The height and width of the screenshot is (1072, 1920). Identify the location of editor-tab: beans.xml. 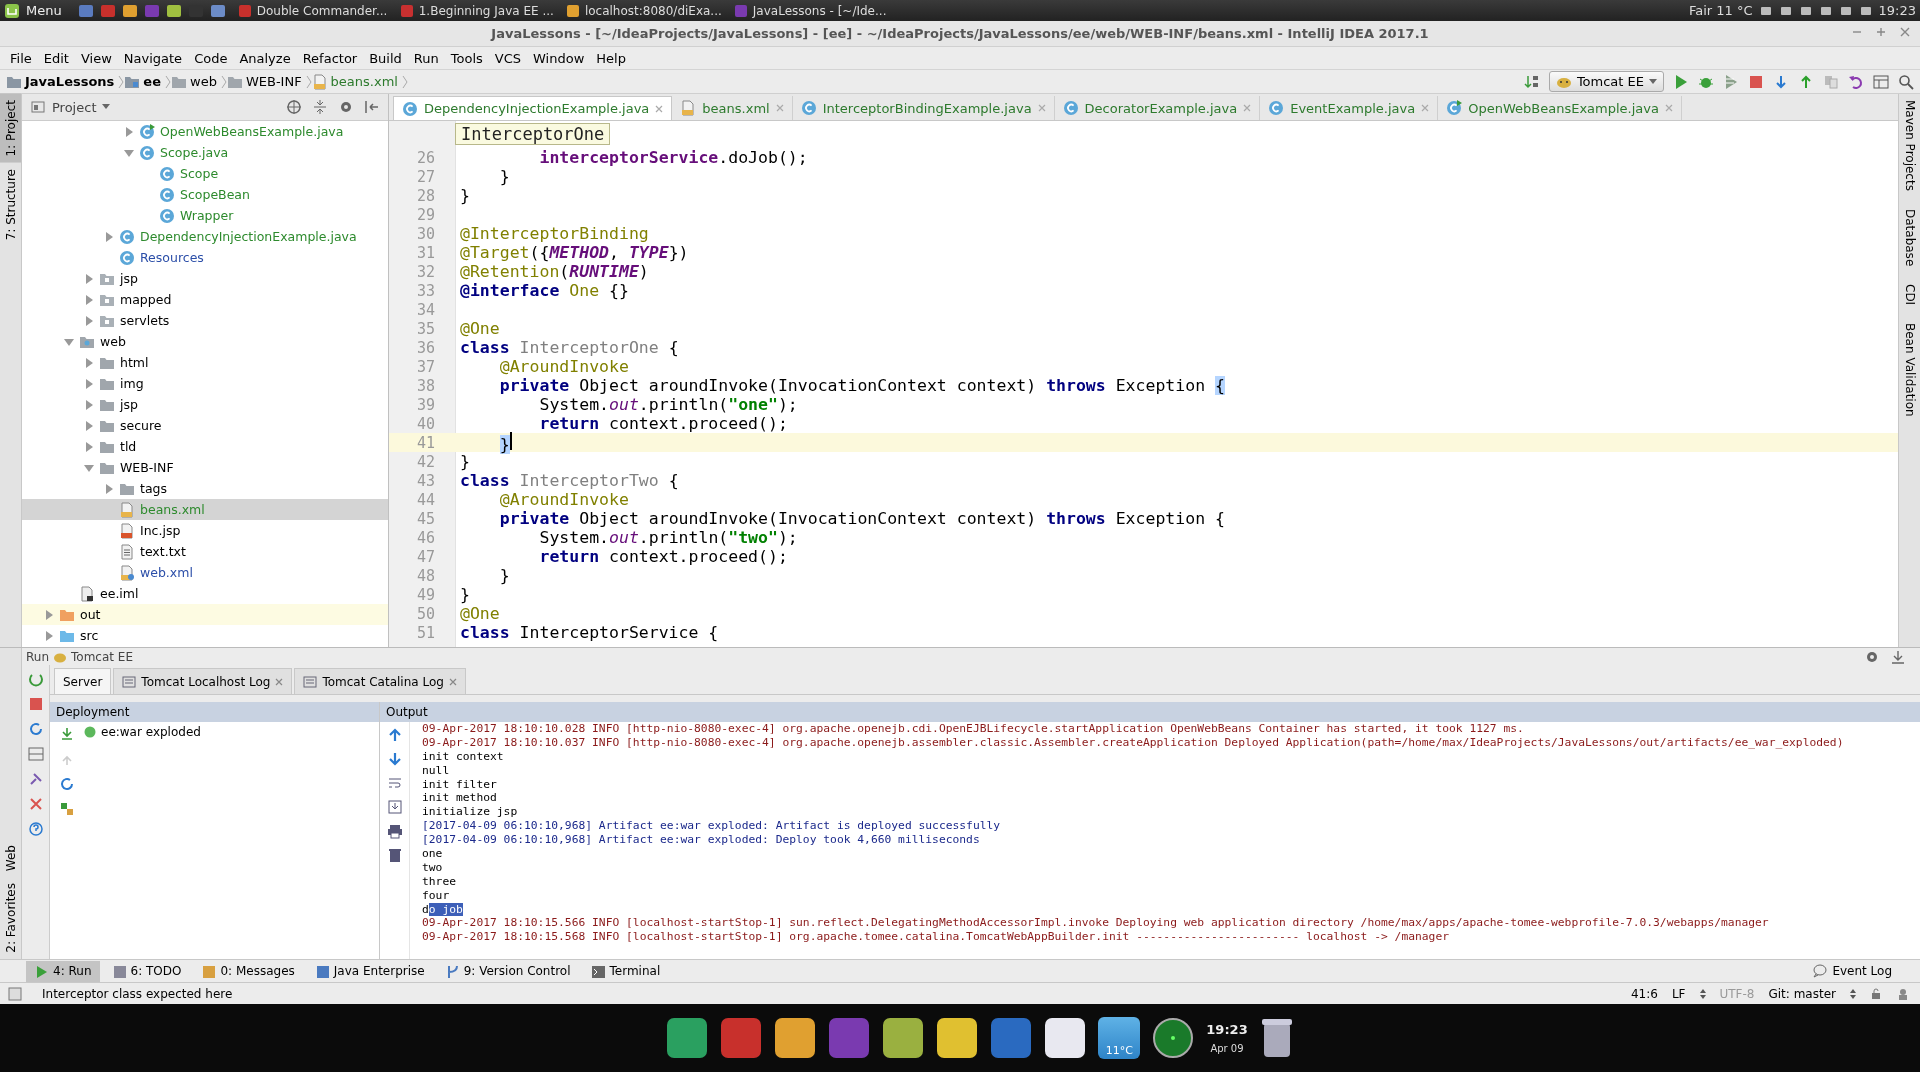
(732, 108).